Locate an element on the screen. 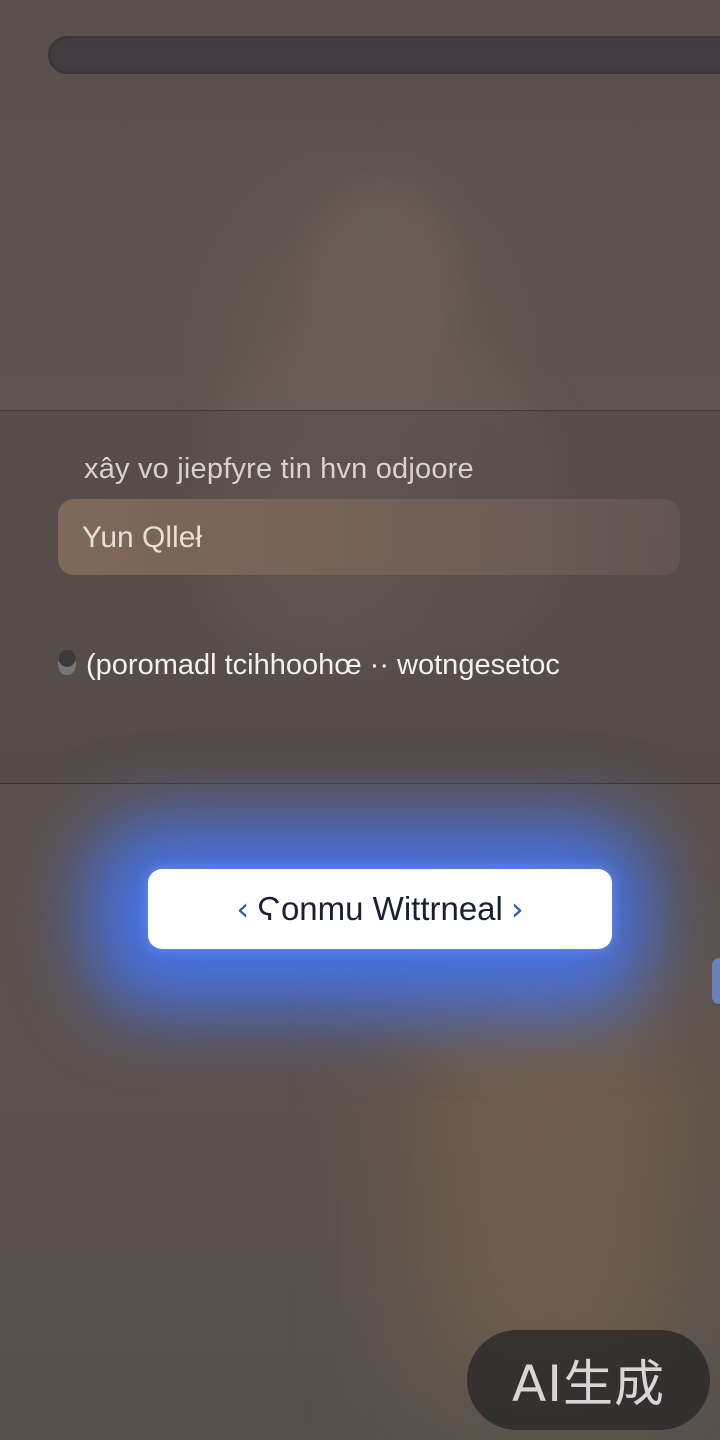 Image resolution: width=720 pixels, height=1440 pixels. watermark-text: AI生成 is located at coordinates (588, 1384).